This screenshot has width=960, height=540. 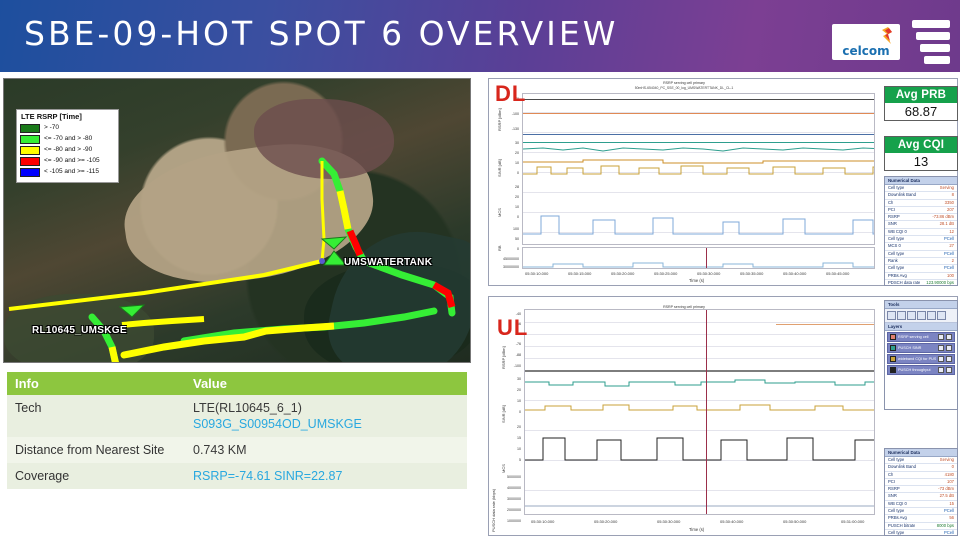 What do you see at coordinates (910, 348) in the screenshot?
I see `layer-label: PUSCH SINR` at bounding box center [910, 348].